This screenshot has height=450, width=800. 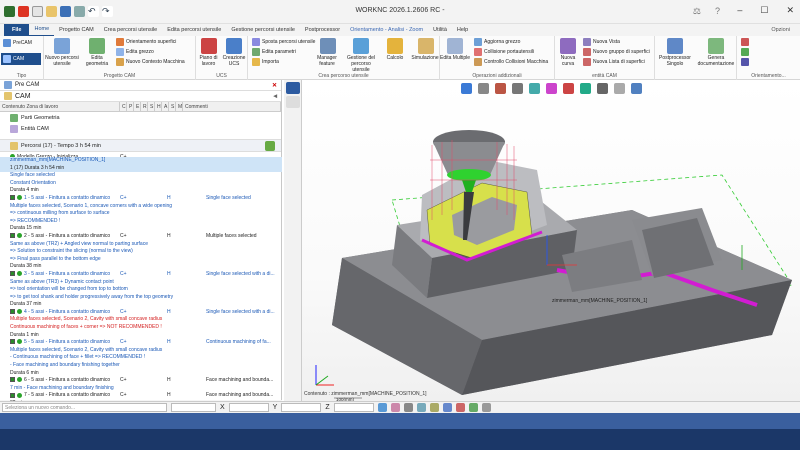 What do you see at coordinates (739, 10) in the screenshot?
I see `minimize-button: –` at bounding box center [739, 10].